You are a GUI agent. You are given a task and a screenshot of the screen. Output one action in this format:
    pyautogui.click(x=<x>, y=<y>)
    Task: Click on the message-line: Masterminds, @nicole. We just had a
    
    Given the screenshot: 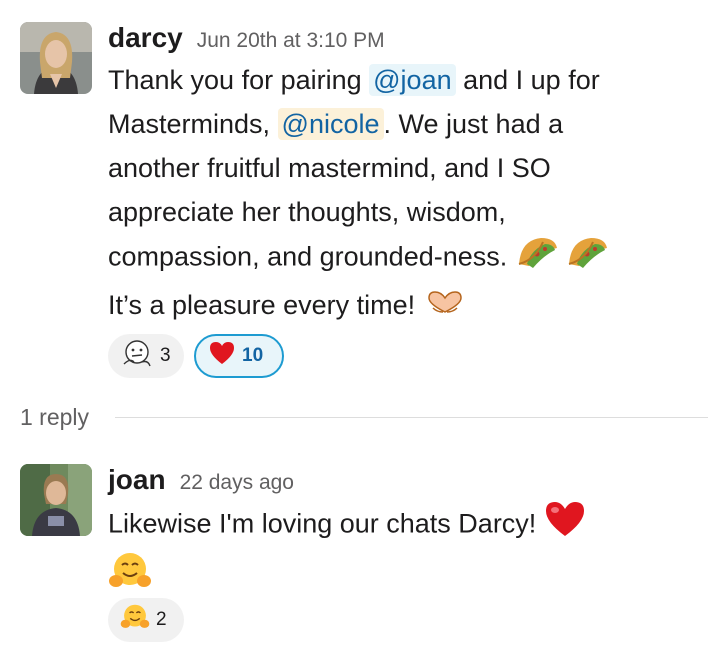 What is the action you would take?
    pyautogui.click(x=403, y=124)
    